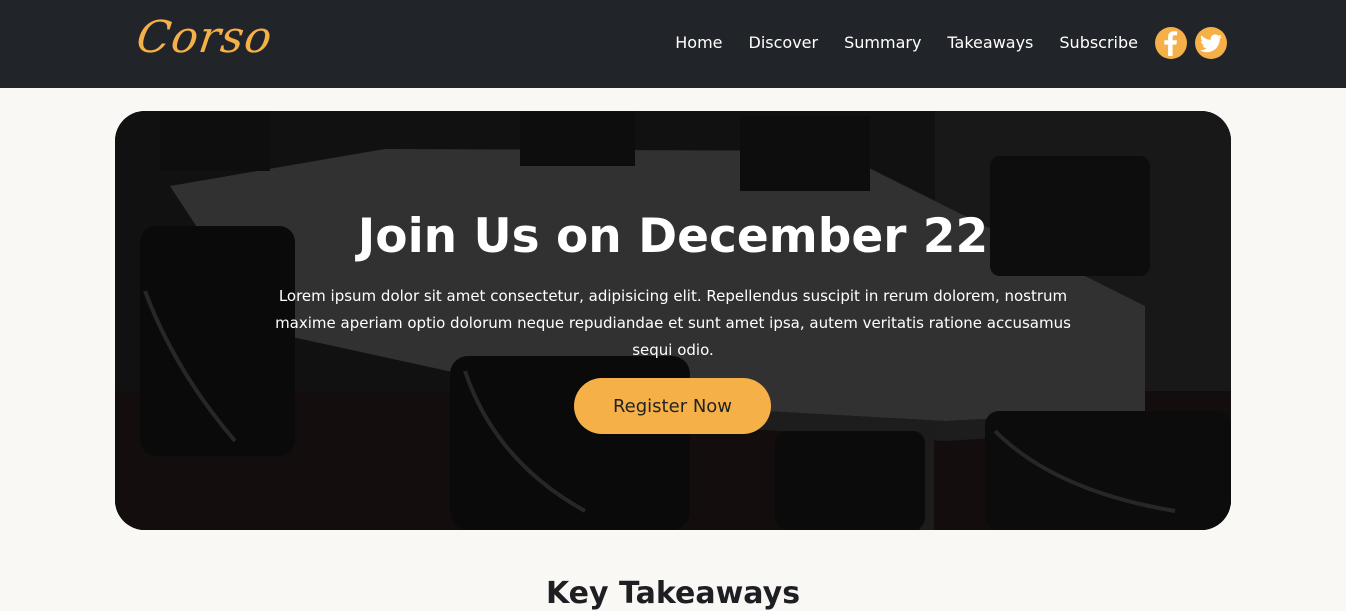  I want to click on hero-title: Join Us on December 22, so click(673, 236).